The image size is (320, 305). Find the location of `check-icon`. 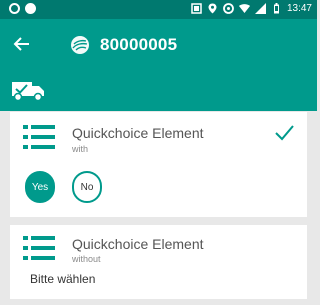

check-icon is located at coordinates (284, 133).